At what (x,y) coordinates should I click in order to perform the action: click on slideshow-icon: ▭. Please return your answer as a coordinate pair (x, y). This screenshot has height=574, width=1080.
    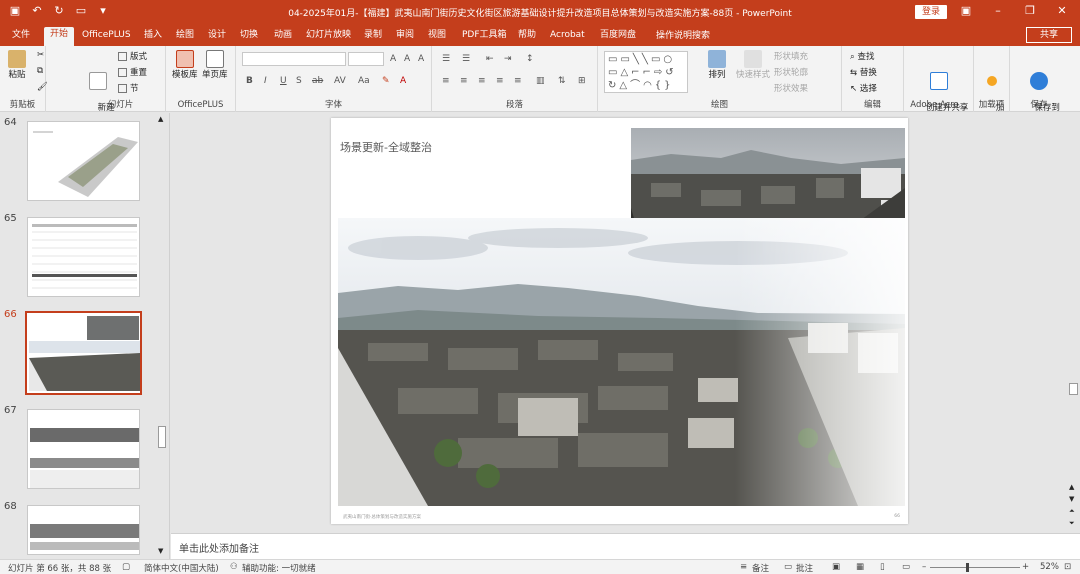
    Looking at the image, I should click on (906, 567).